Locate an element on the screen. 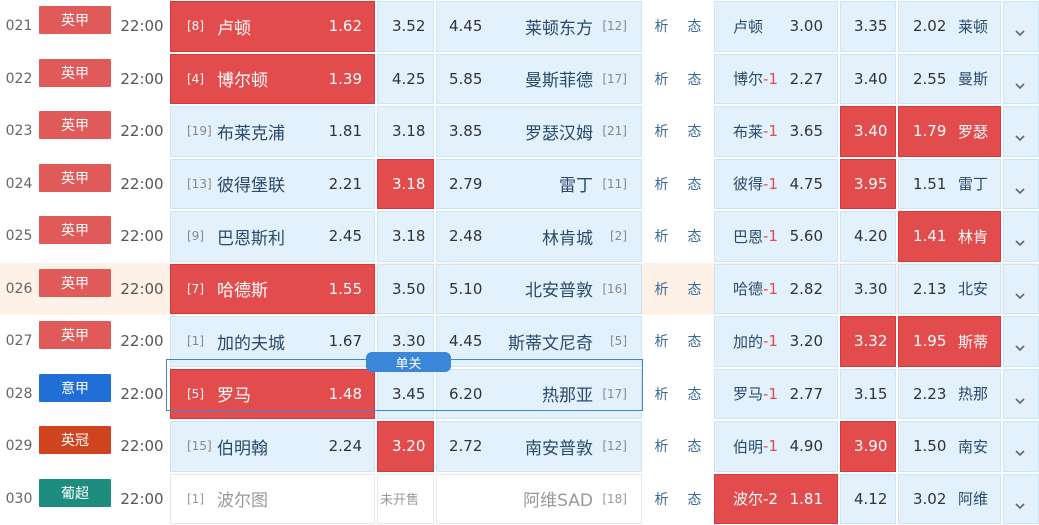 This screenshot has width=1039, height=525. handicap-draw-cell: 3.95 is located at coordinates (868, 184).